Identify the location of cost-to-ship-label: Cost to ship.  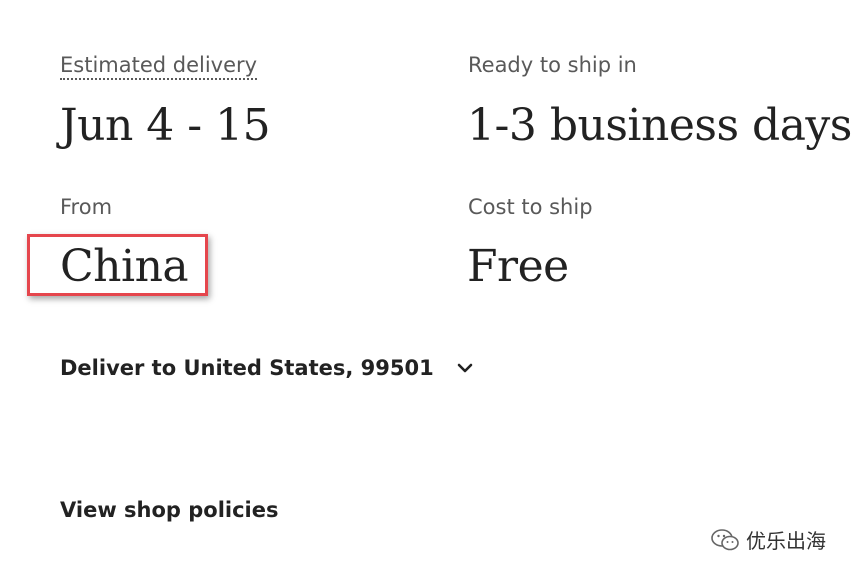
(530, 207).